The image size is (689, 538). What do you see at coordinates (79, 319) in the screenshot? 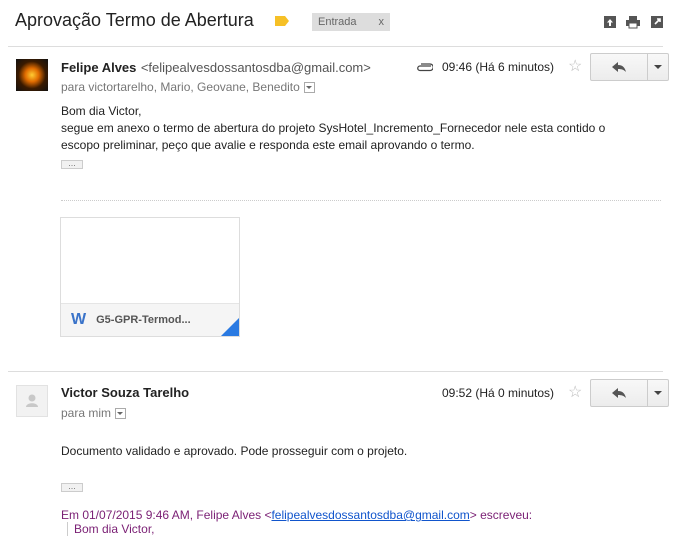
I see `word-document-icon: W` at bounding box center [79, 319].